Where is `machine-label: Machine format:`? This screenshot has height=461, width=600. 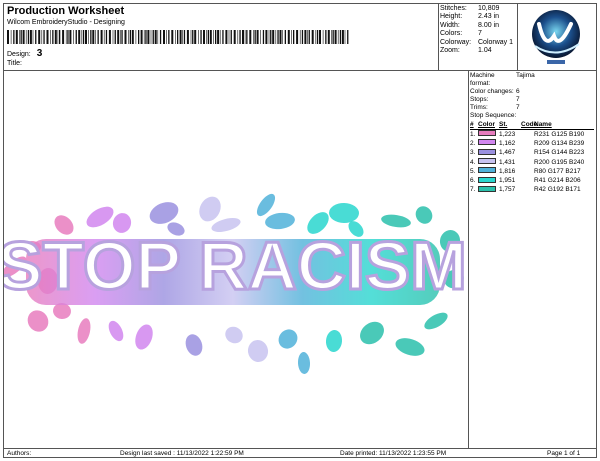 machine-label: Machine format: is located at coordinates (482, 79).